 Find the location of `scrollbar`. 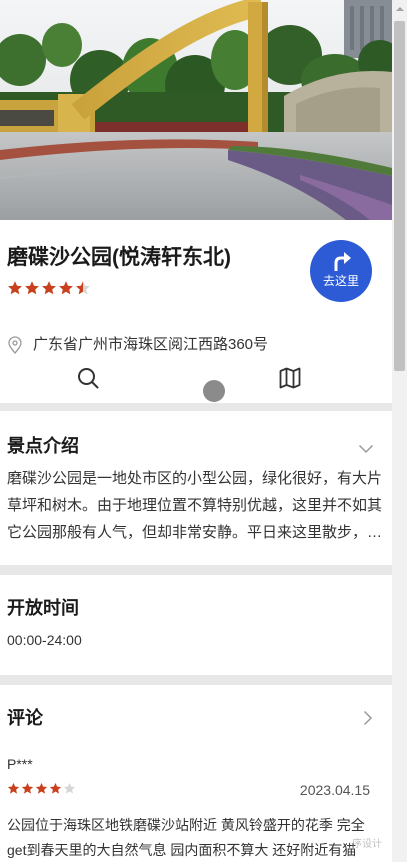

scrollbar is located at coordinates (399, 431).